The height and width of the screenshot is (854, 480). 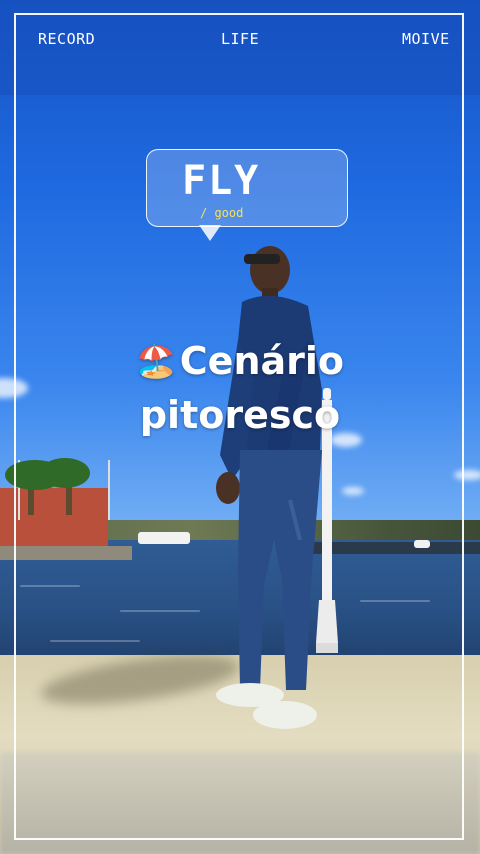 What do you see at coordinates (422, 544) in the screenshot?
I see `boat` at bounding box center [422, 544].